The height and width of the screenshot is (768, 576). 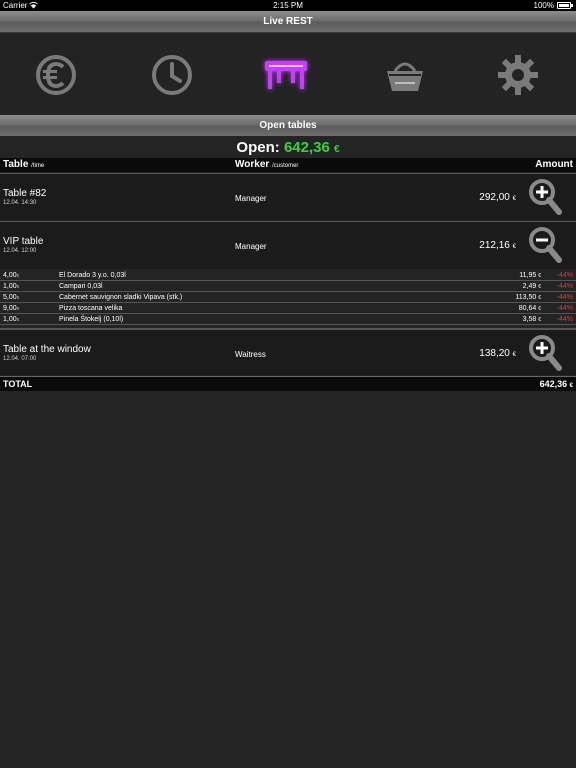 What do you see at coordinates (24, 164) in the screenshot?
I see `col-table: Table /time` at bounding box center [24, 164].